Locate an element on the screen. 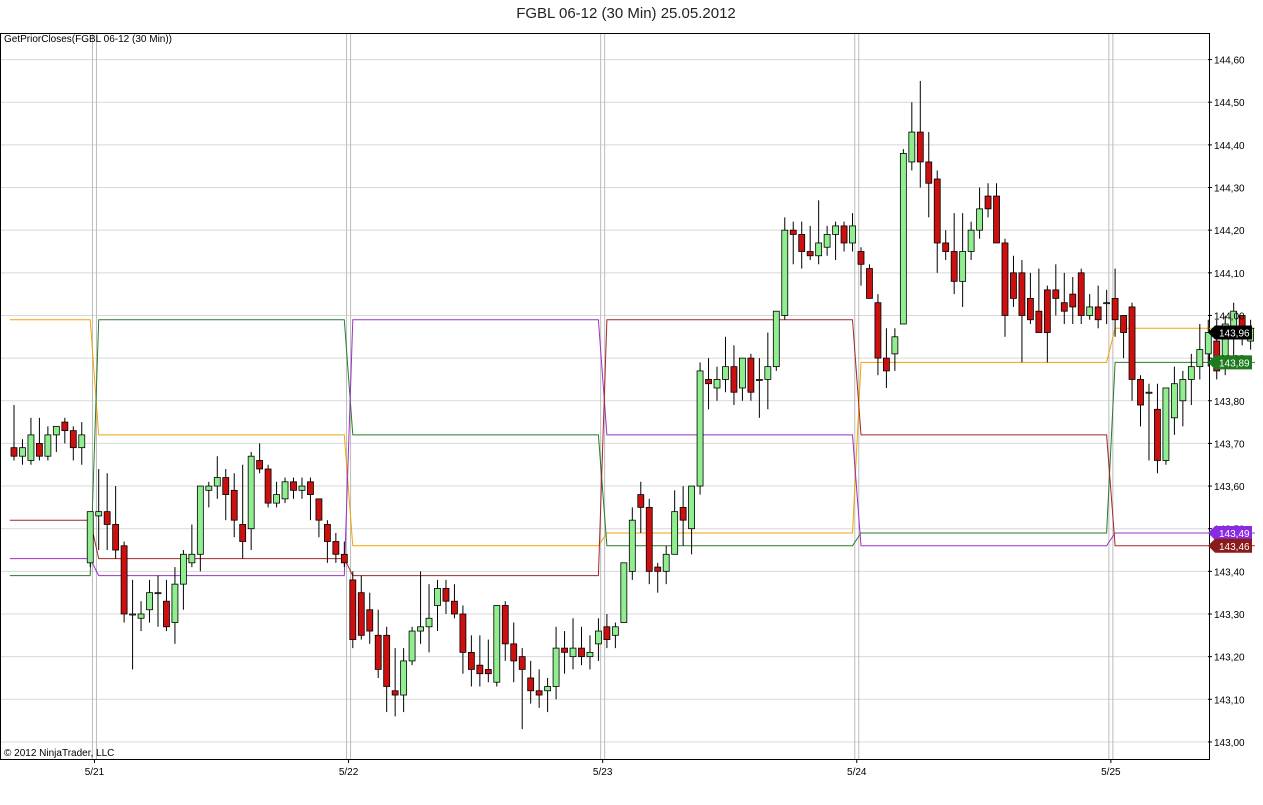 Image resolution: width=1263 pixels, height=805 pixels. y-tick-label: 143,10 is located at coordinates (1229, 700).